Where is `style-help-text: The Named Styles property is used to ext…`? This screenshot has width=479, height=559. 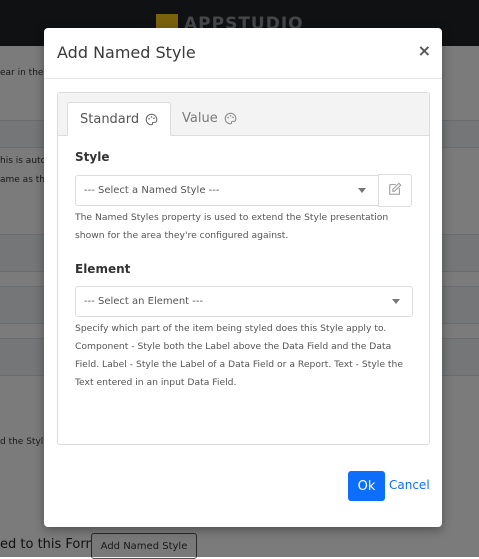 style-help-text: The Named Styles property is used to ext… is located at coordinates (232, 226).